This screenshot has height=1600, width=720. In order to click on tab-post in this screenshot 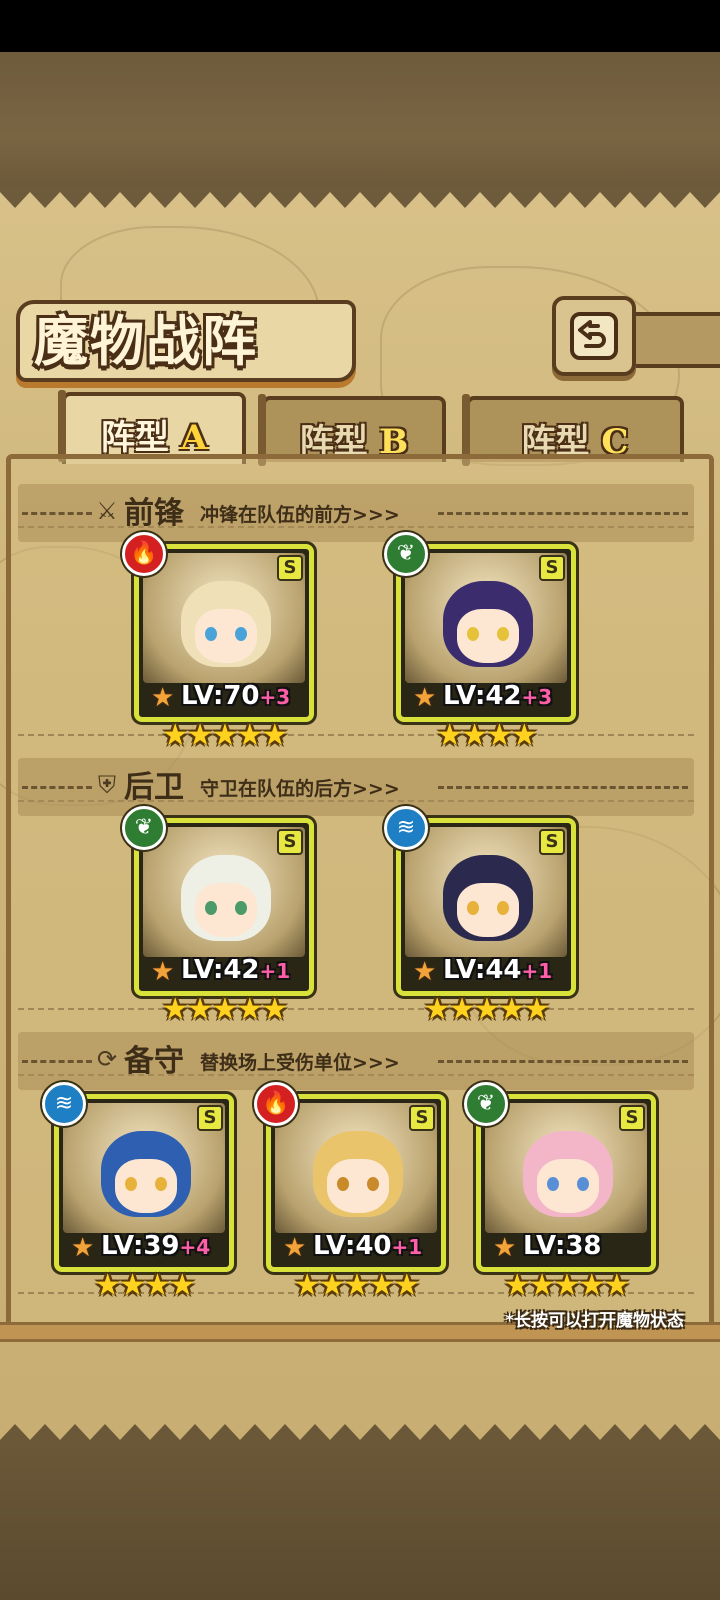, I will do `click(62, 426)`.